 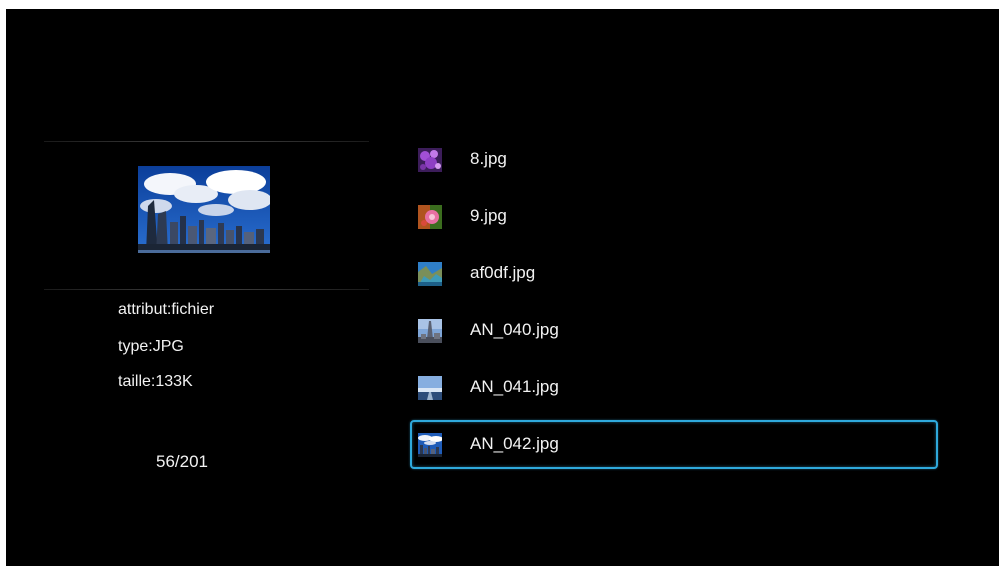 I want to click on landscape-thumbnail, so click(x=430, y=274).